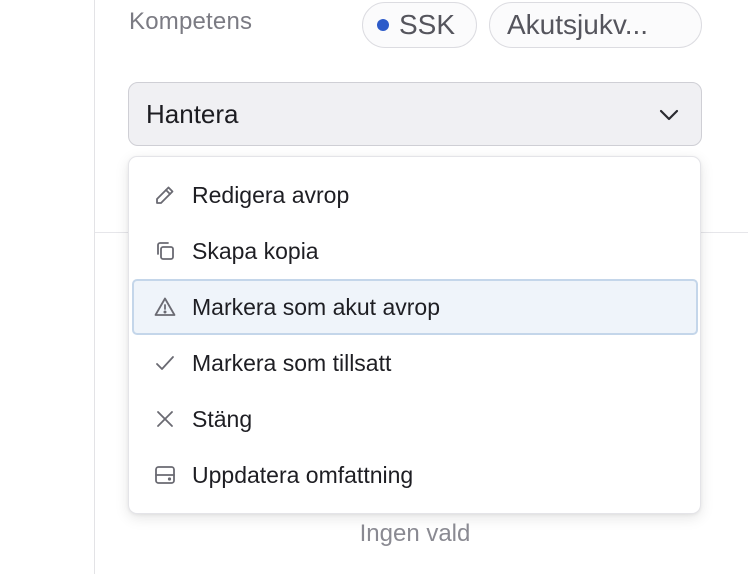 Image resolution: width=748 pixels, height=574 pixels. What do you see at coordinates (165, 251) in the screenshot?
I see `copy-icon` at bounding box center [165, 251].